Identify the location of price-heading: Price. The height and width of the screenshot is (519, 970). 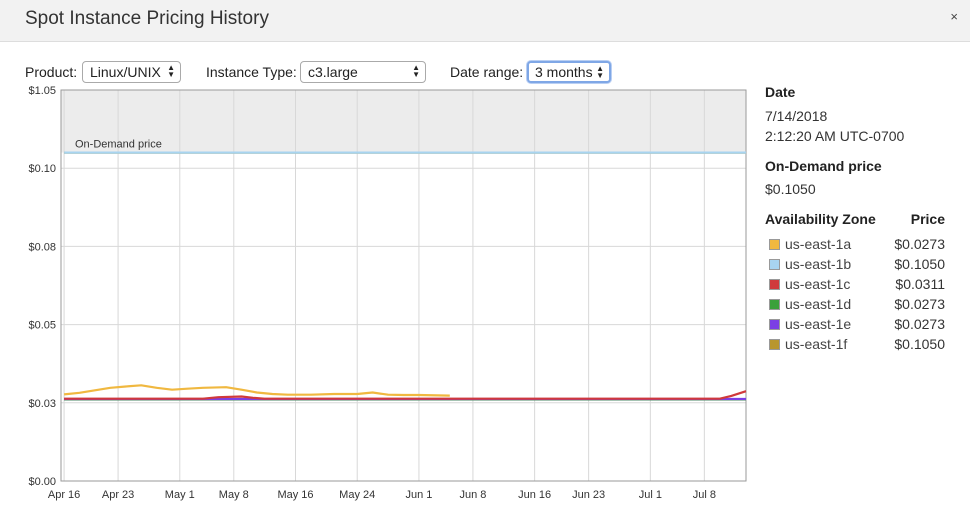
(927, 219).